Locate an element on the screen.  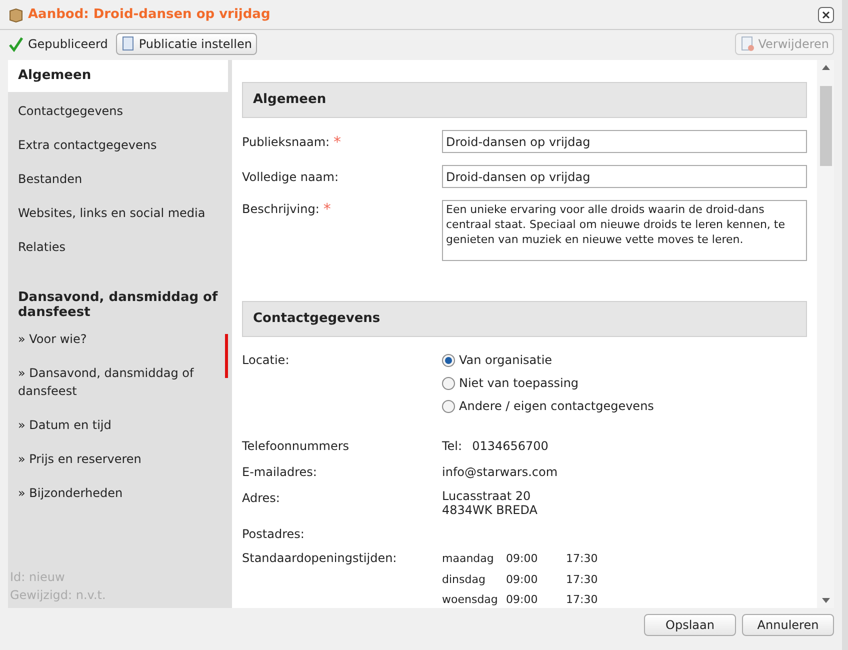
sidebar-item: » Voor wie? is located at coordinates (118, 339).